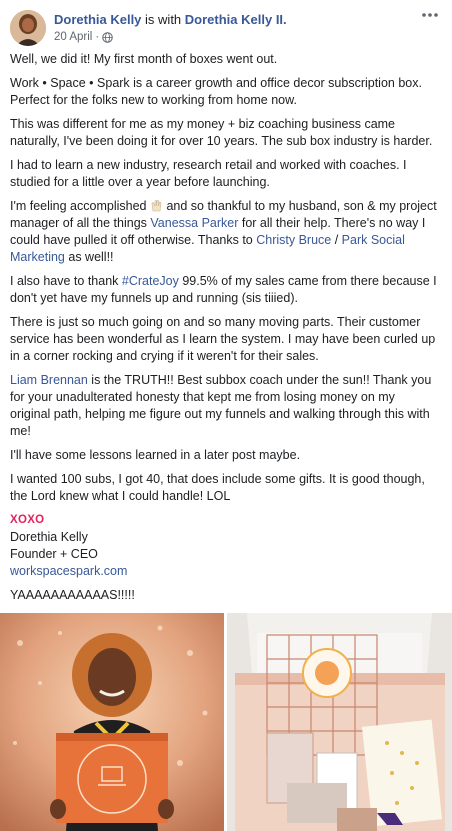 This screenshot has width=452, height=831. I want to click on text-span: I'm feeling accomplished, so click(80, 206).